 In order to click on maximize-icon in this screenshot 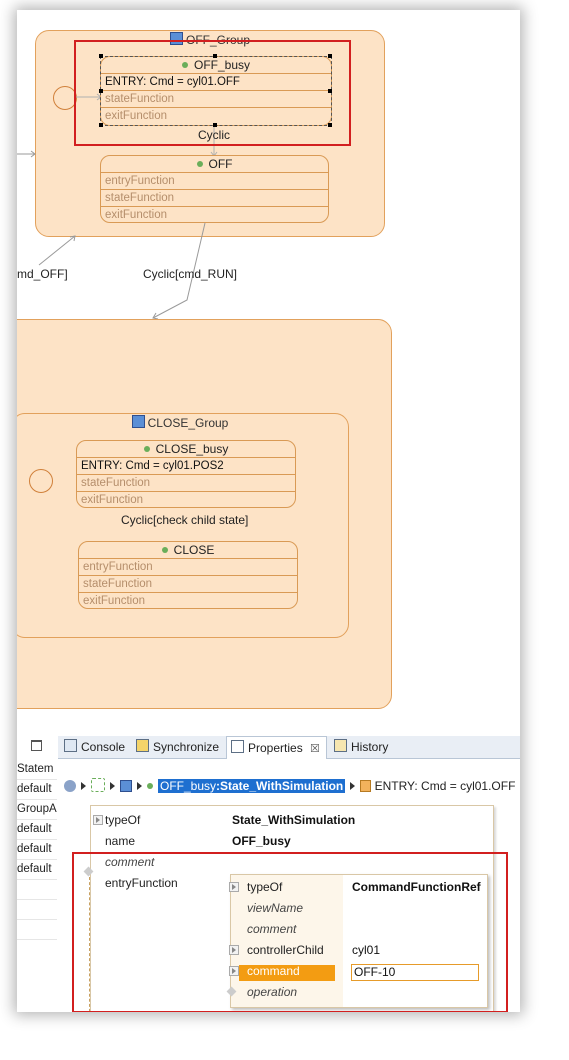, I will do `click(36, 745)`.